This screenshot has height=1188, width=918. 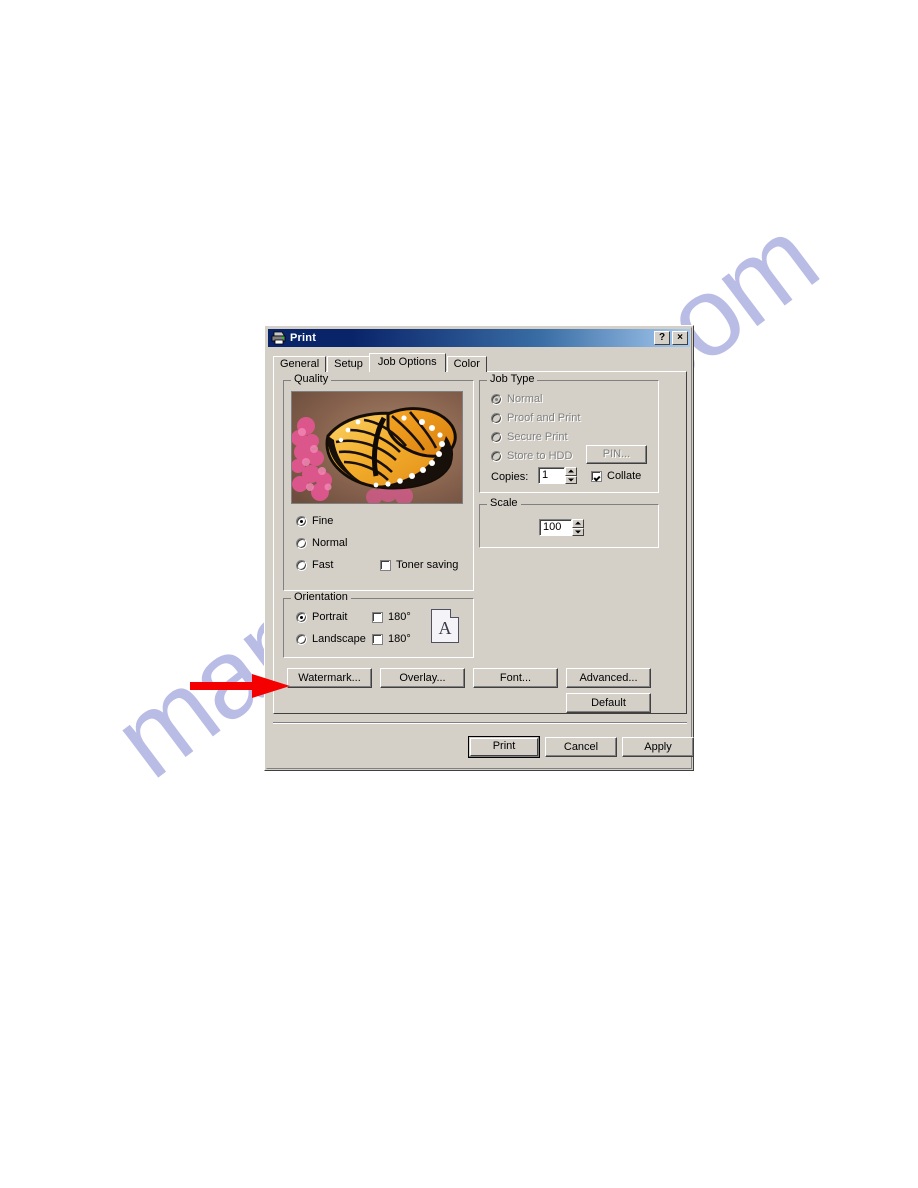 What do you see at coordinates (512, 379) in the screenshot?
I see `job-type-group-label: Job Type` at bounding box center [512, 379].